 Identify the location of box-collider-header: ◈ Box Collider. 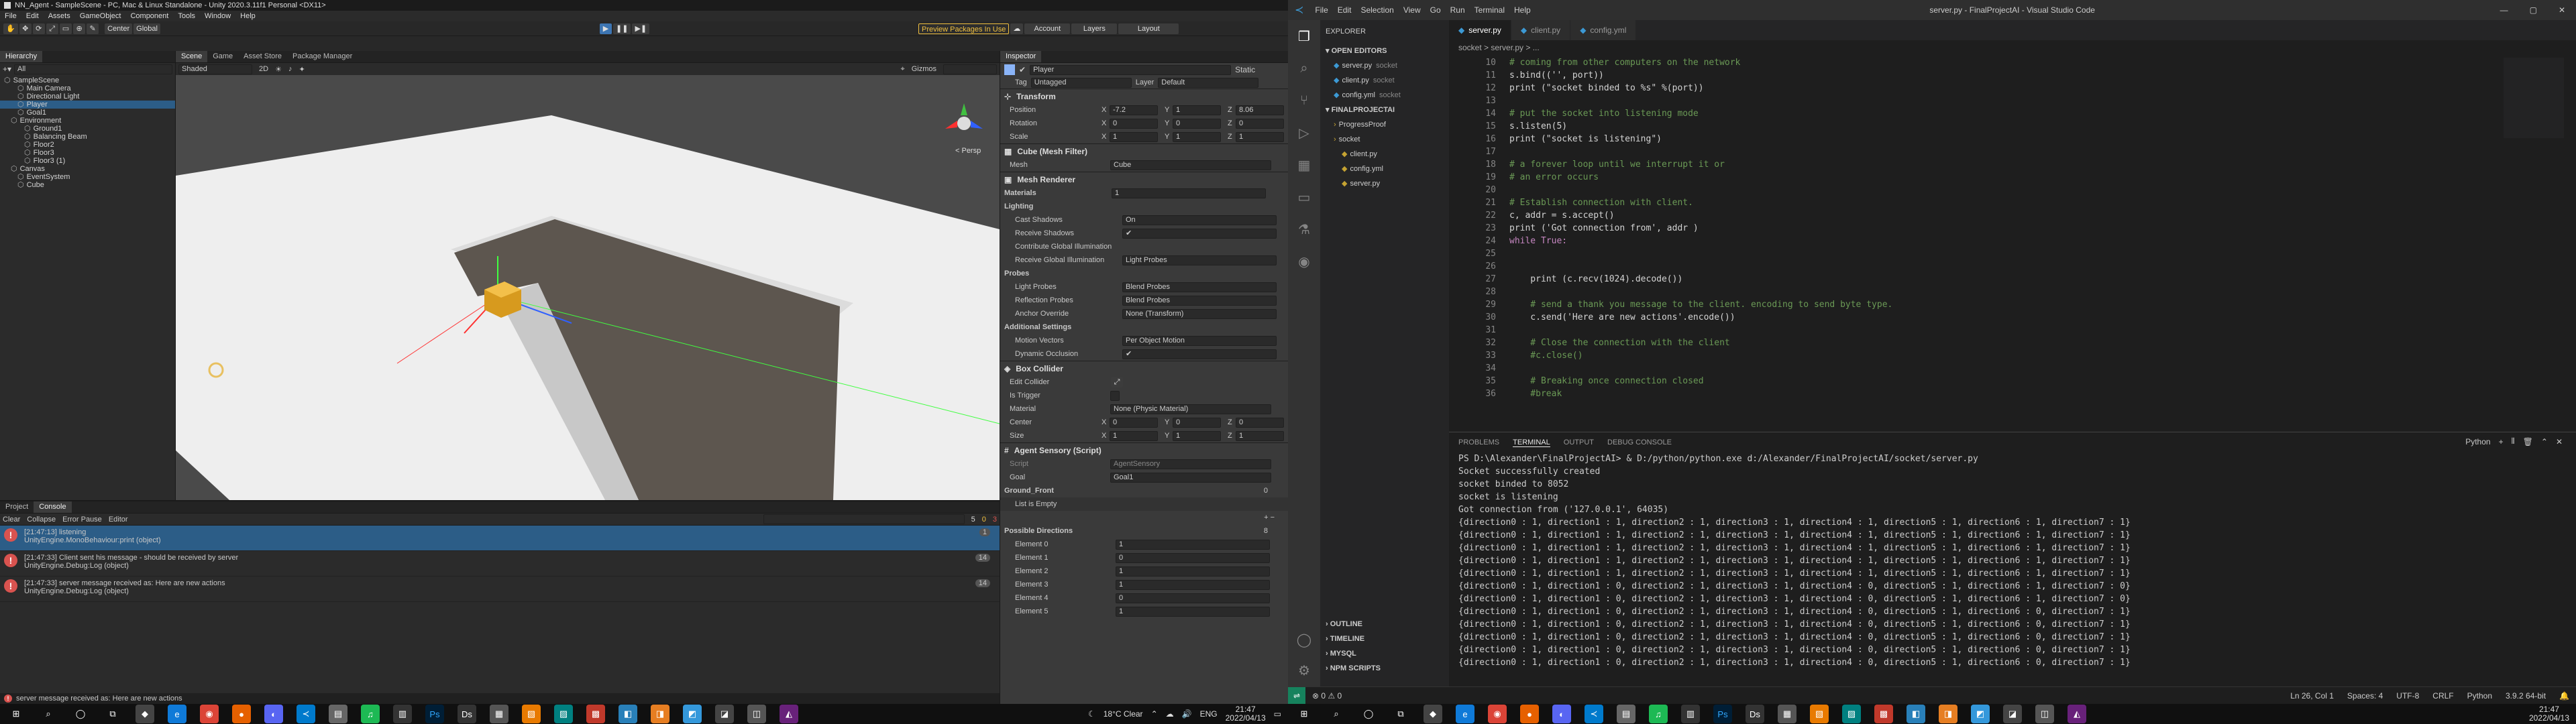
(1144, 368).